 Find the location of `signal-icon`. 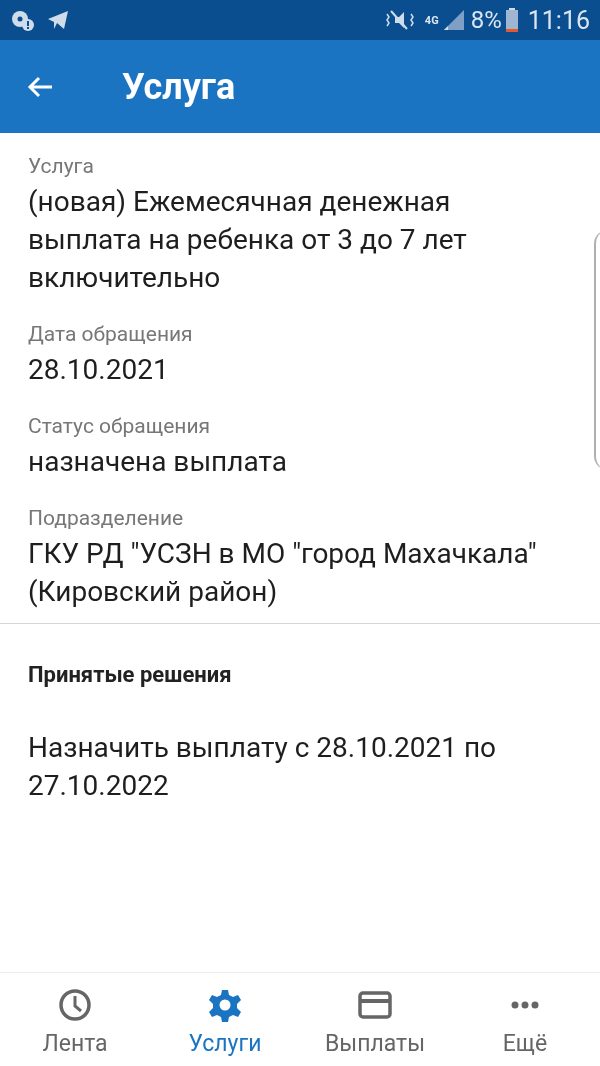

signal-icon is located at coordinates (453, 20).